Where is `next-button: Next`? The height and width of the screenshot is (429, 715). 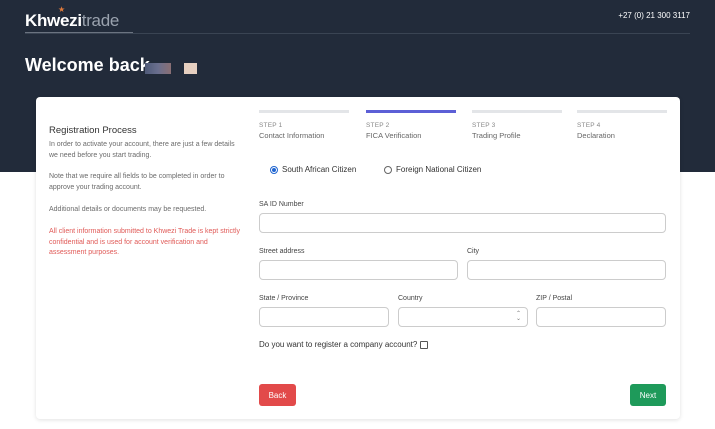
next-button: Next is located at coordinates (648, 395).